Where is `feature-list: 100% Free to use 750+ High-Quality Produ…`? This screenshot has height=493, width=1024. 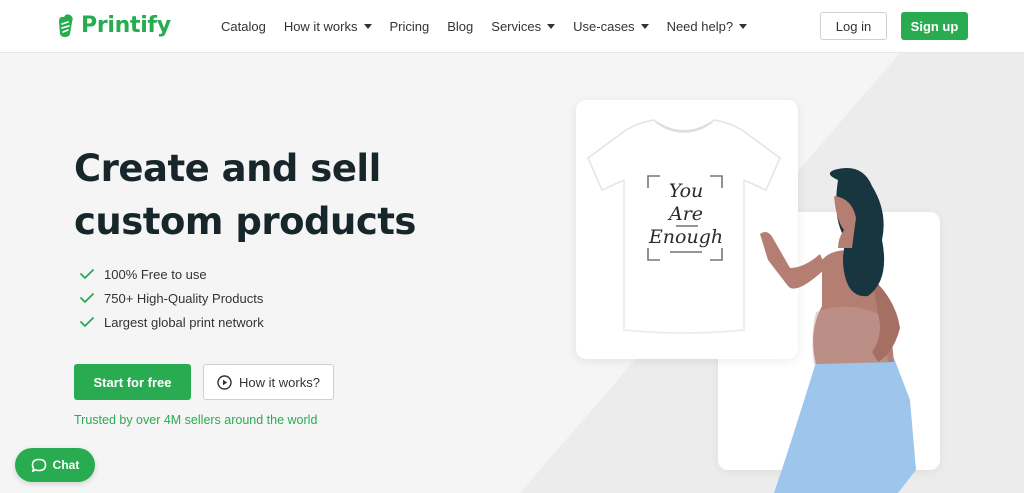 feature-list: 100% Free to use 750+ High-Quality Produ… is located at coordinates (172, 298).